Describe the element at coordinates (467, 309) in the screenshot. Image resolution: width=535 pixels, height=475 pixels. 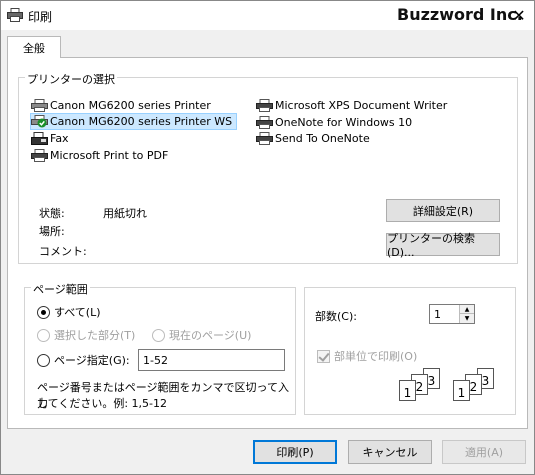
I see `spin-up-icon: ▲` at that location.